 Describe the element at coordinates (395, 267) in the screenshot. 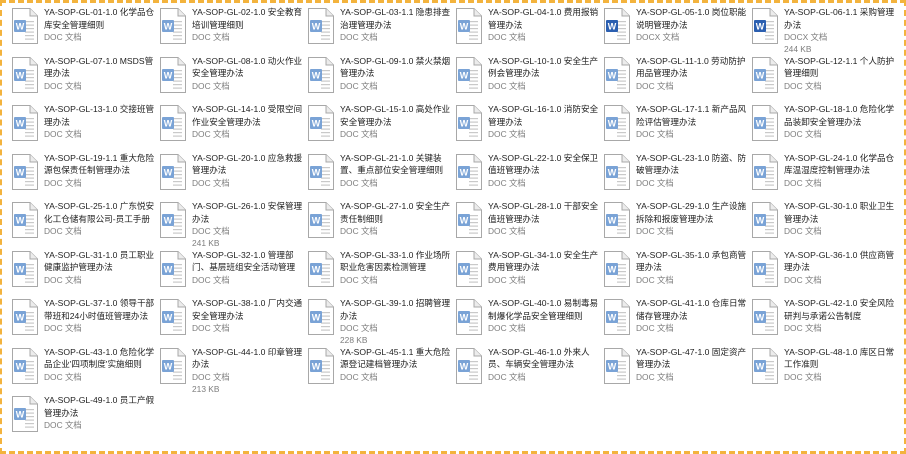

I see `file-text: YA-SOP-GL-33-1.0 作业场所职业危害因素检测管理 DOC 文档` at that location.